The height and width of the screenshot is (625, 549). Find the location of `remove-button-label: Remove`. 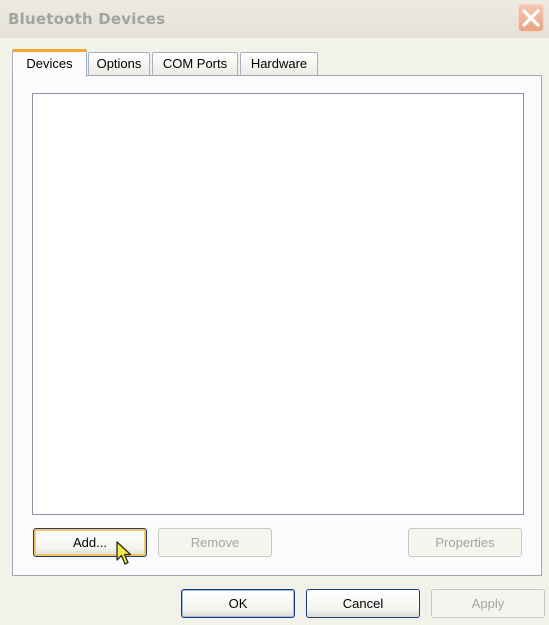

remove-button-label: Remove is located at coordinates (215, 542).